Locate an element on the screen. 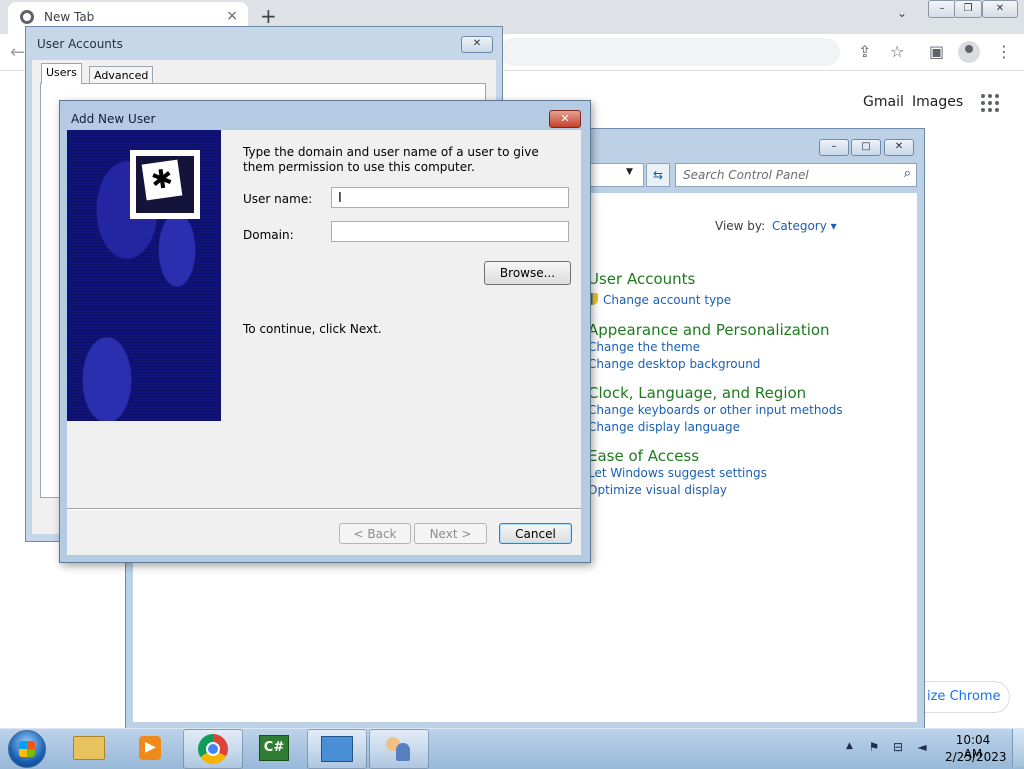 The image size is (1024, 769). network-icon: ⊟ is located at coordinates (898, 747).